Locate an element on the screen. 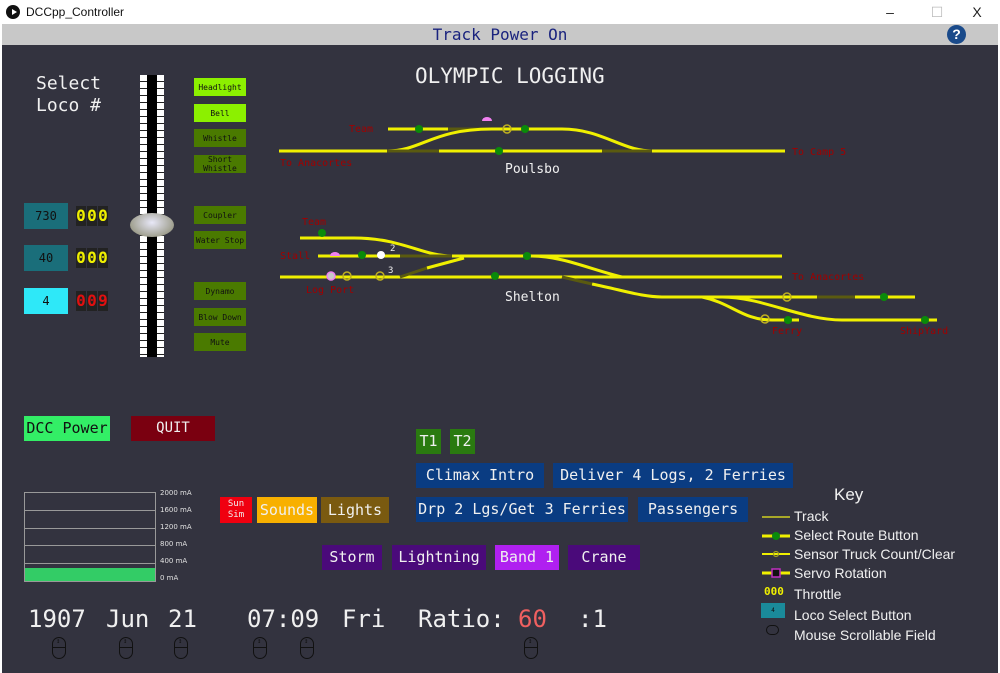 The image size is (1000, 673). key-item-sensor: Sensor Truck Count/Clear is located at coordinates (875, 554).